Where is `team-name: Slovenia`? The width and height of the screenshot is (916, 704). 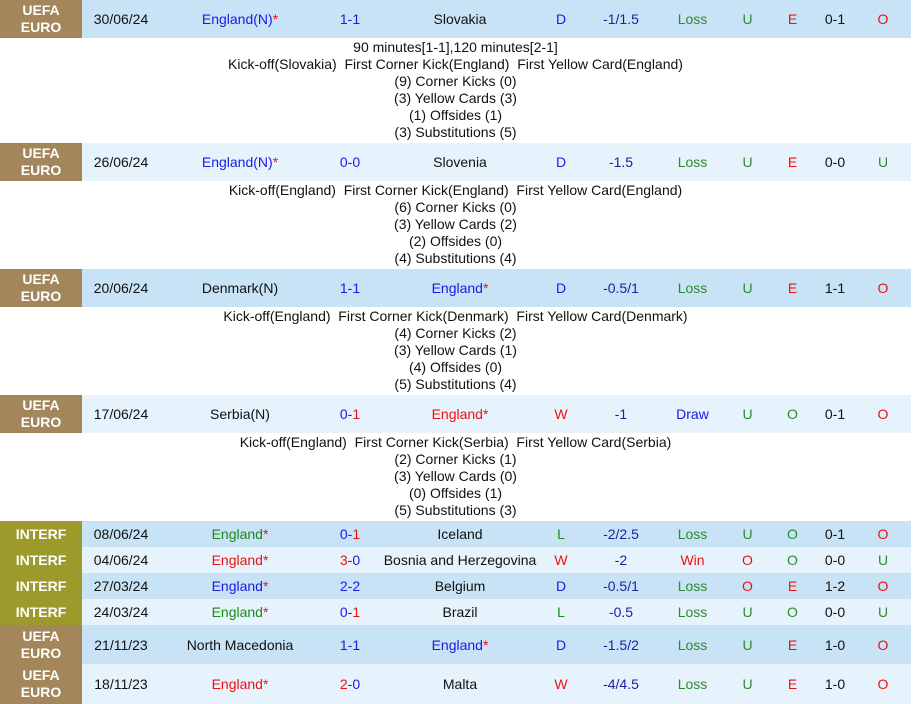 team-name: Slovenia is located at coordinates (460, 162).